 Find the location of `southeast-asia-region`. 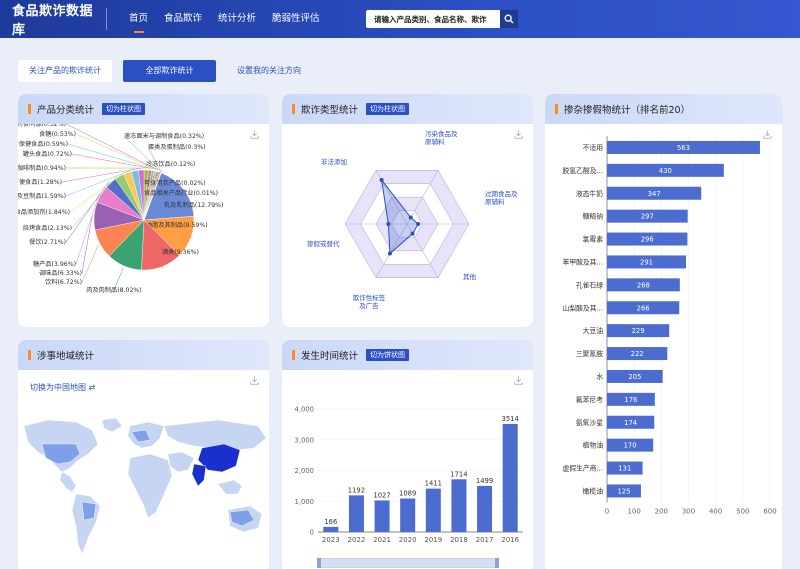

southeast-asia-region is located at coordinates (230, 487).